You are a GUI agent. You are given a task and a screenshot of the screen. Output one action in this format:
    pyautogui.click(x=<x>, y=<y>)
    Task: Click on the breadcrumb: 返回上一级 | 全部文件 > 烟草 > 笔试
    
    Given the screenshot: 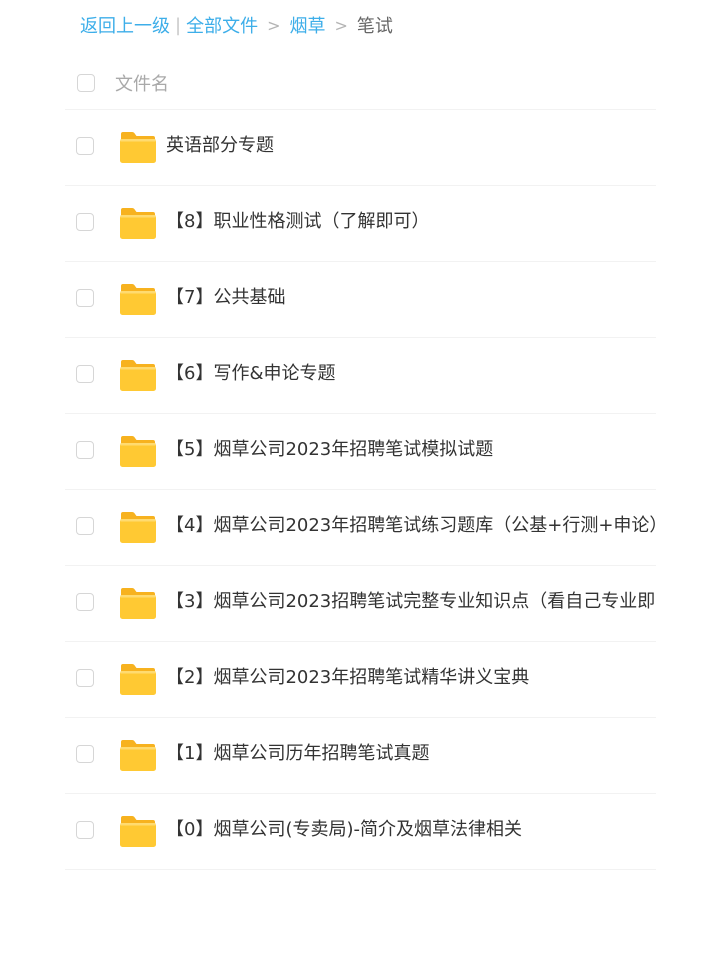 What is the action you would take?
    pyautogui.click(x=236, y=25)
    